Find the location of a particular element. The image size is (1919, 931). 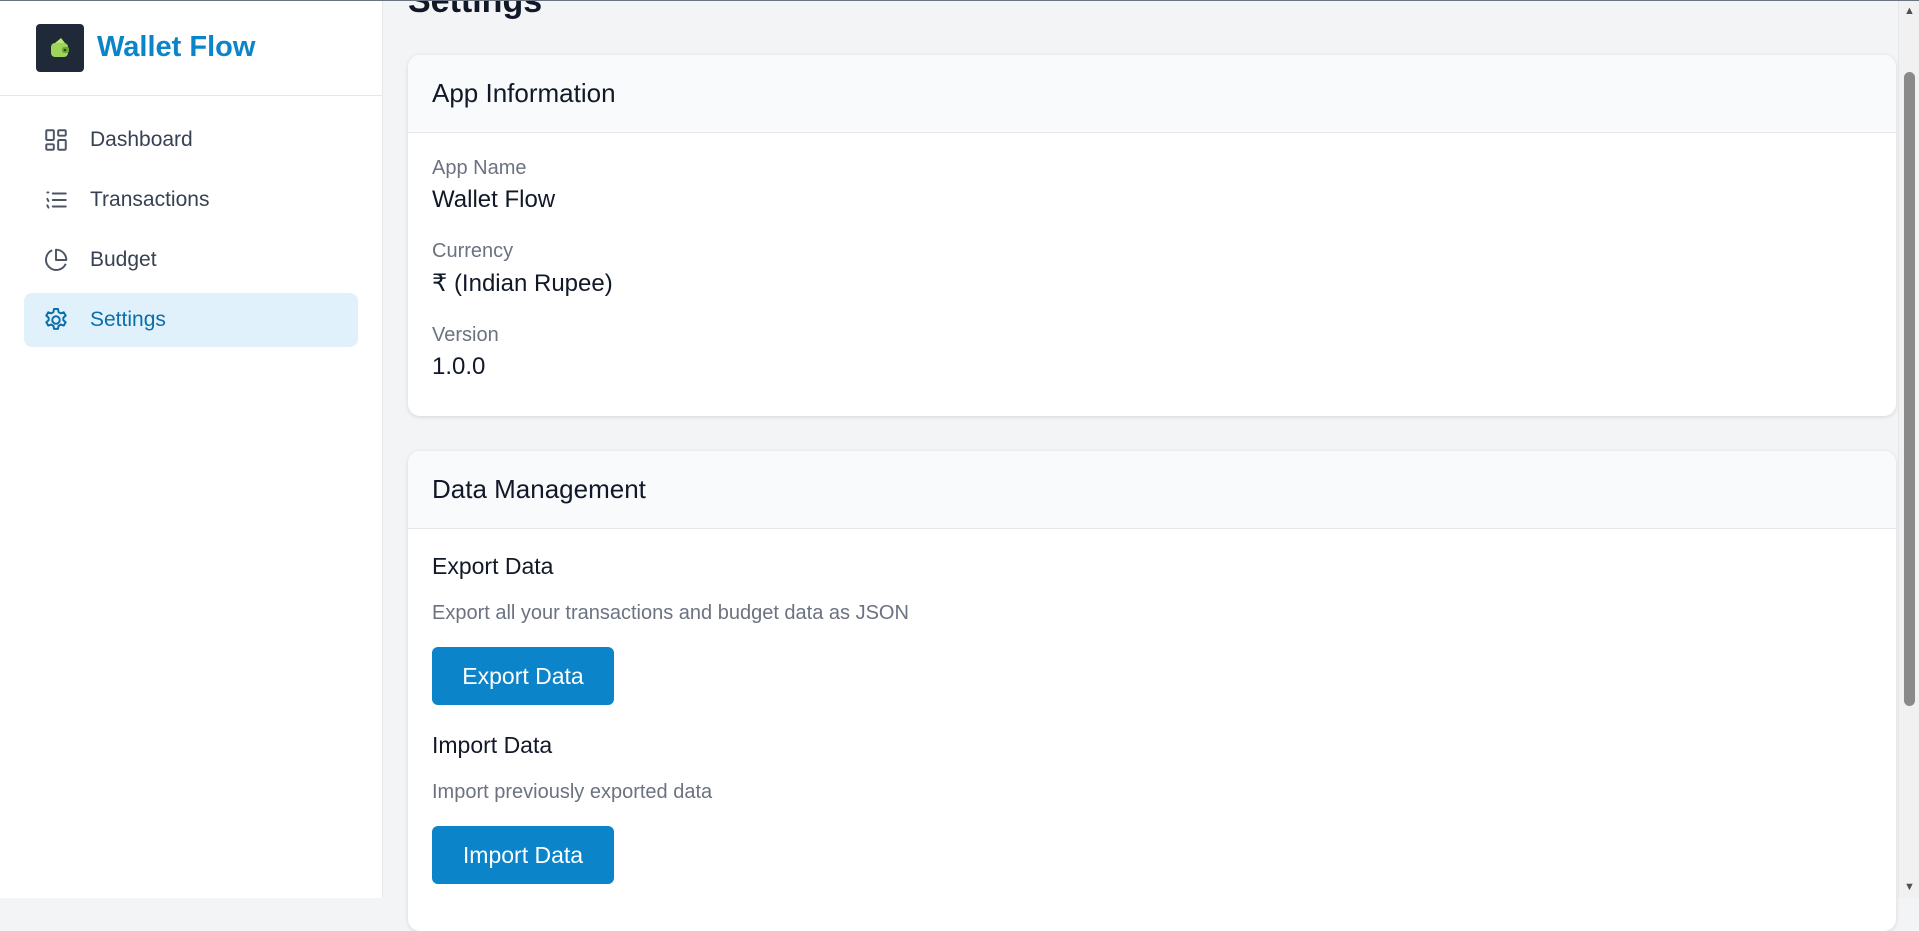

sidebar-item-label: Transactions is located at coordinates (150, 199).